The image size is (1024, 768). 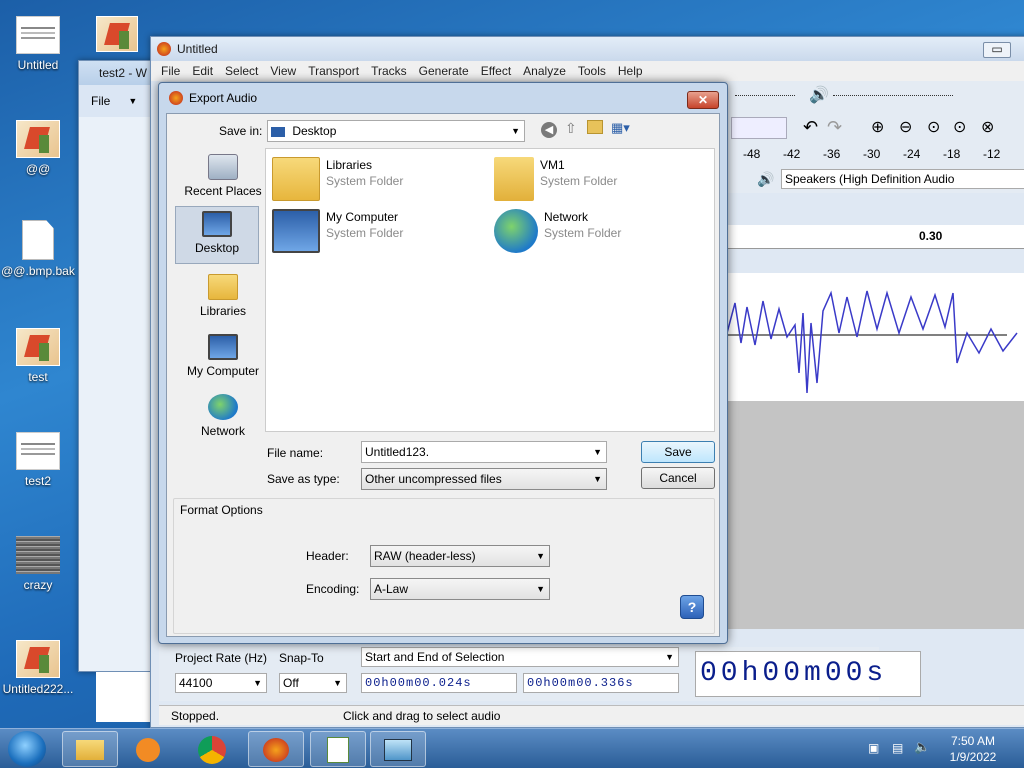 I want to click on header-select: RAW (header-less) ▼, so click(x=460, y=556).